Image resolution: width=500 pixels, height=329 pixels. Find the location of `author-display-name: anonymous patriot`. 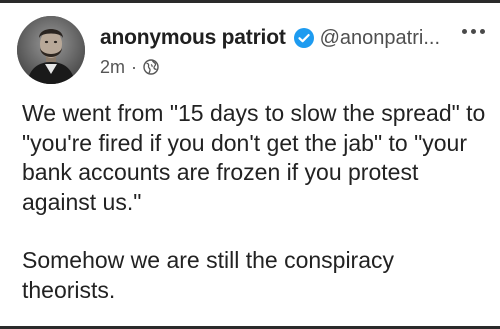

author-display-name: anonymous patriot is located at coordinates (193, 38).